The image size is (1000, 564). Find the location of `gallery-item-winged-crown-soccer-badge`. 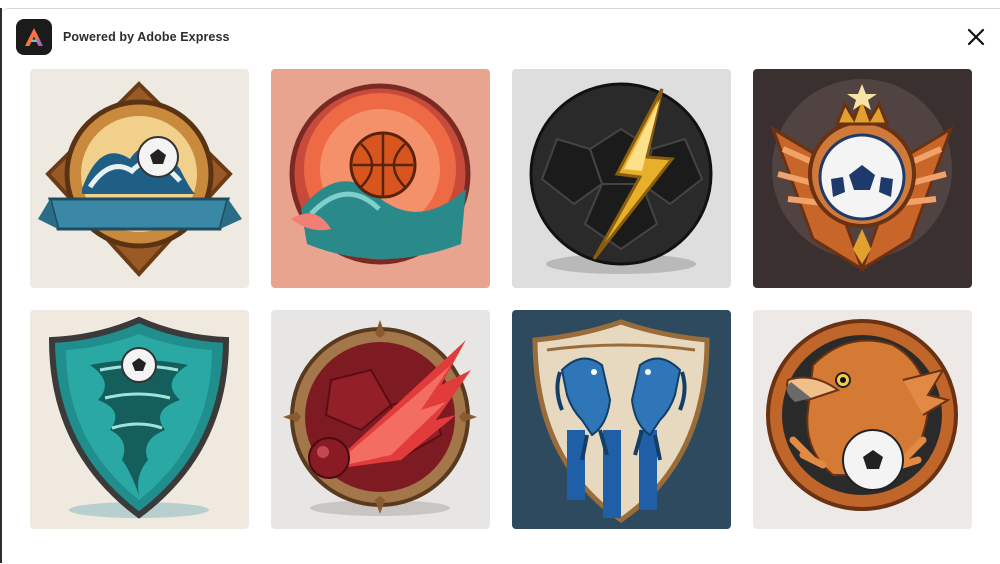

gallery-item-winged-crown-soccer-badge is located at coordinates (862, 178).